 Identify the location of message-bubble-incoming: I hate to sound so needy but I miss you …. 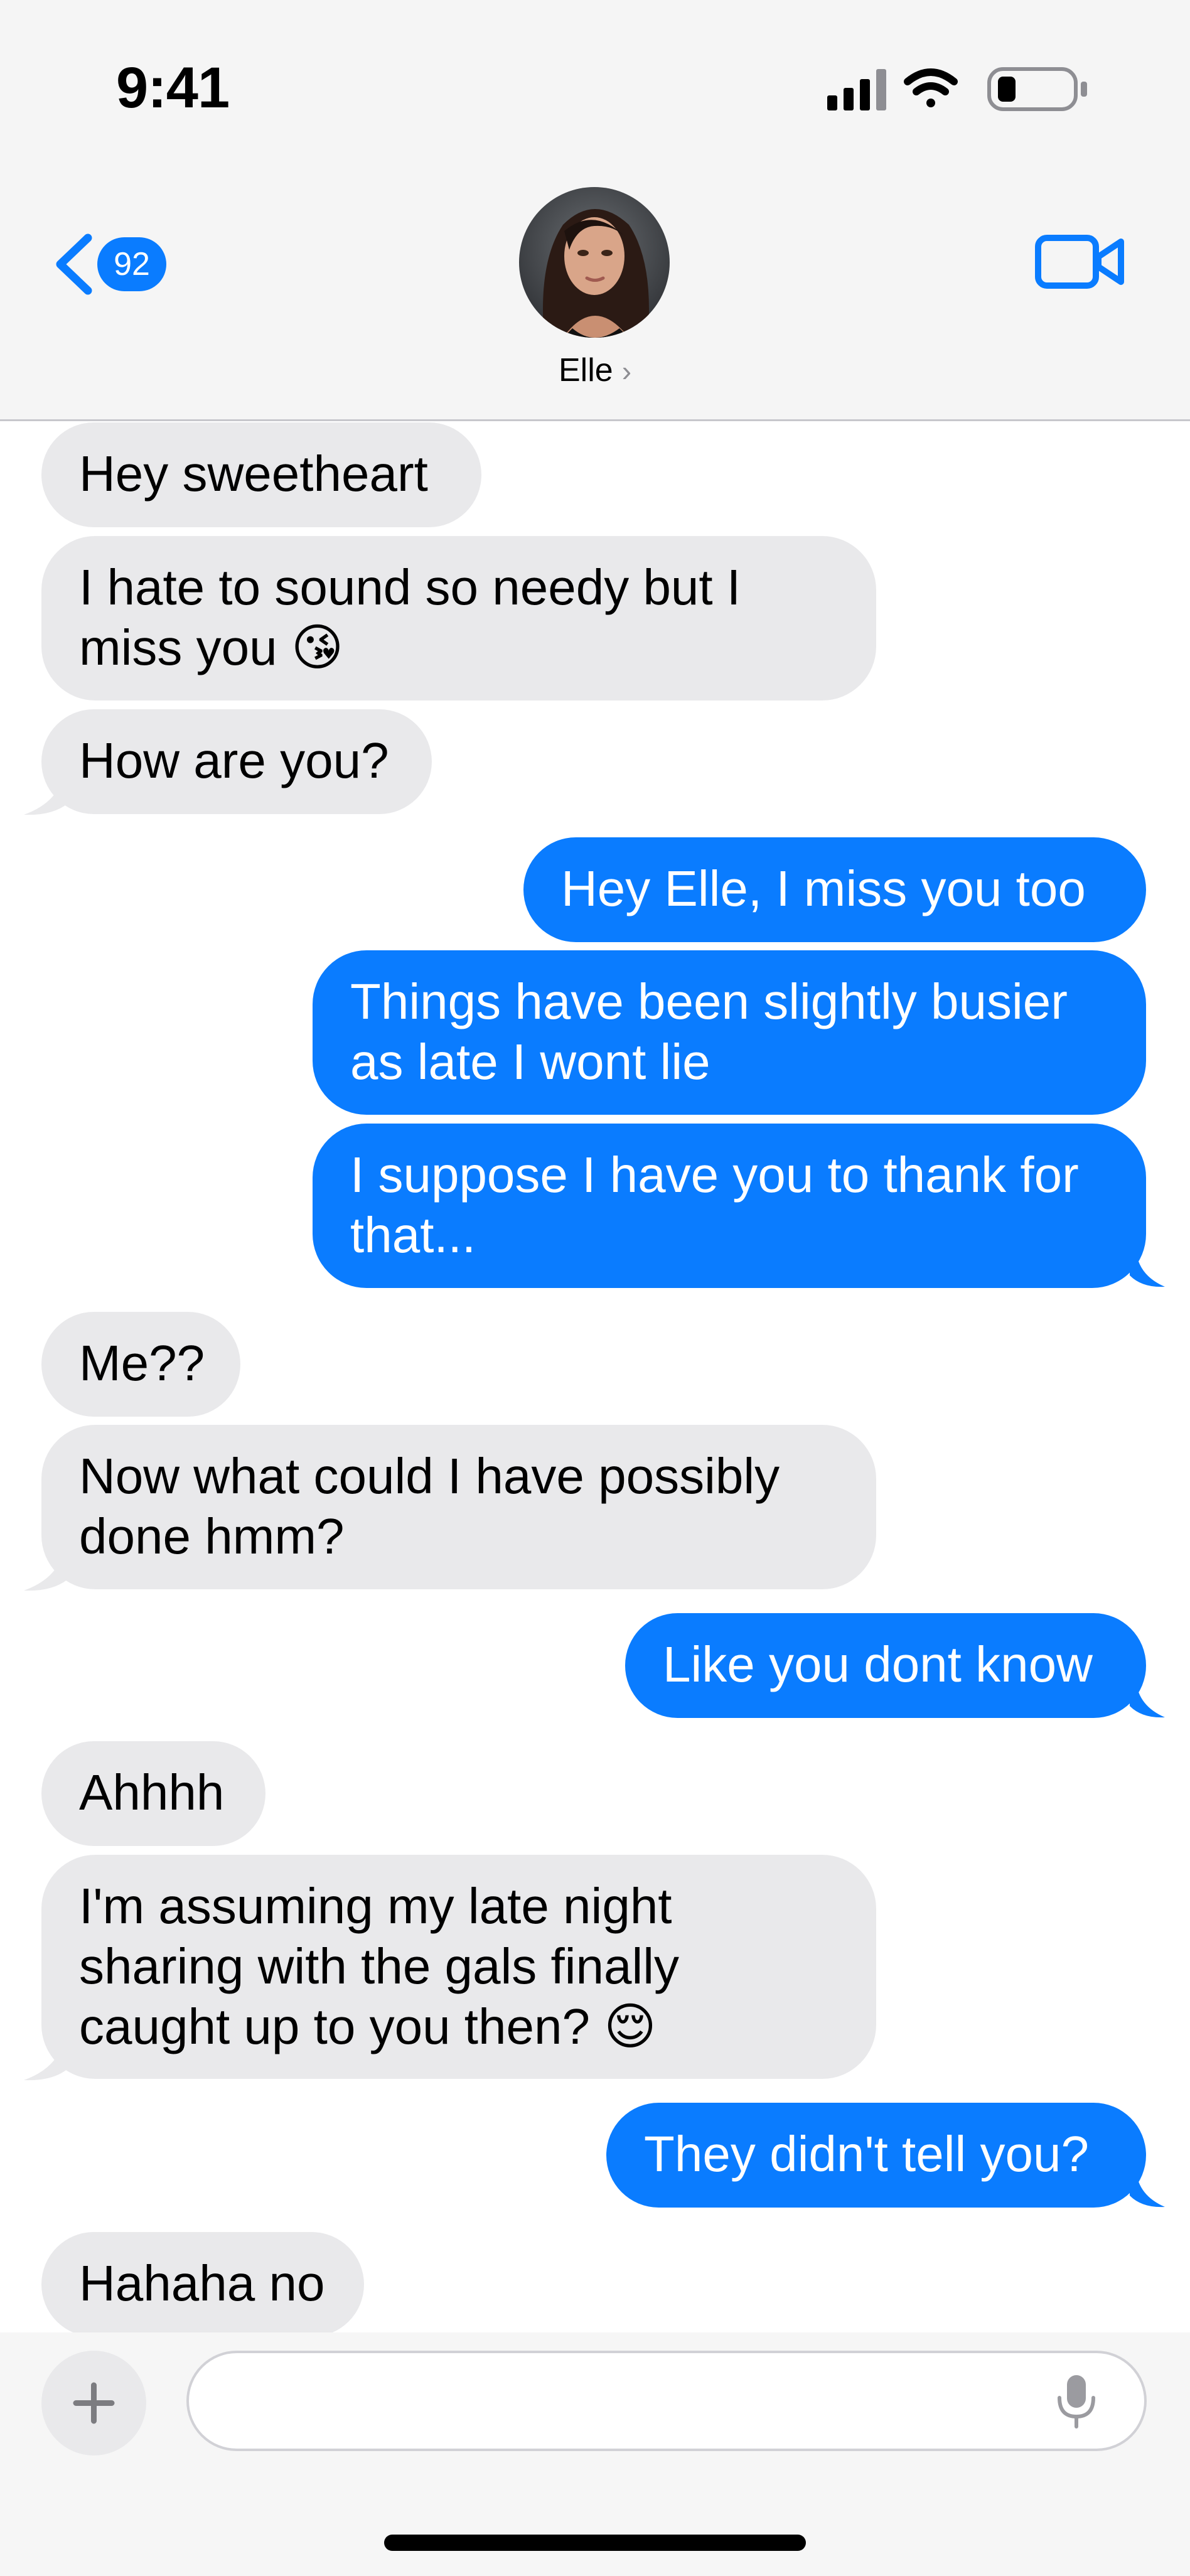
(458, 618).